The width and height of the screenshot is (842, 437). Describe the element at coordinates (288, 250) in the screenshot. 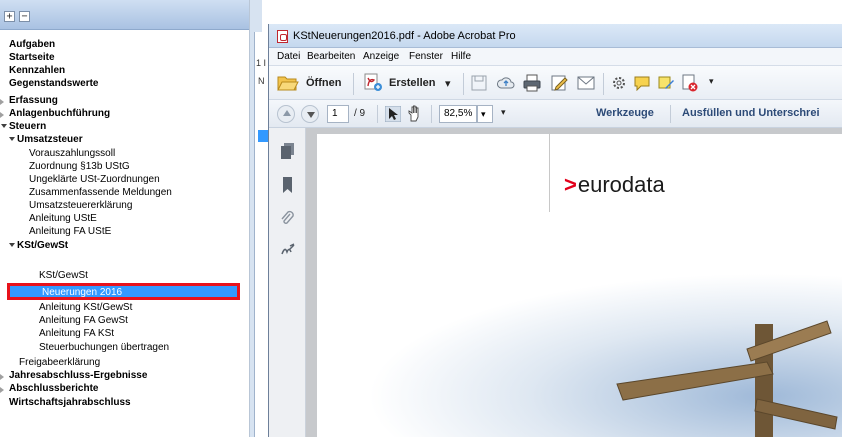

I see `signatures-icon` at that location.